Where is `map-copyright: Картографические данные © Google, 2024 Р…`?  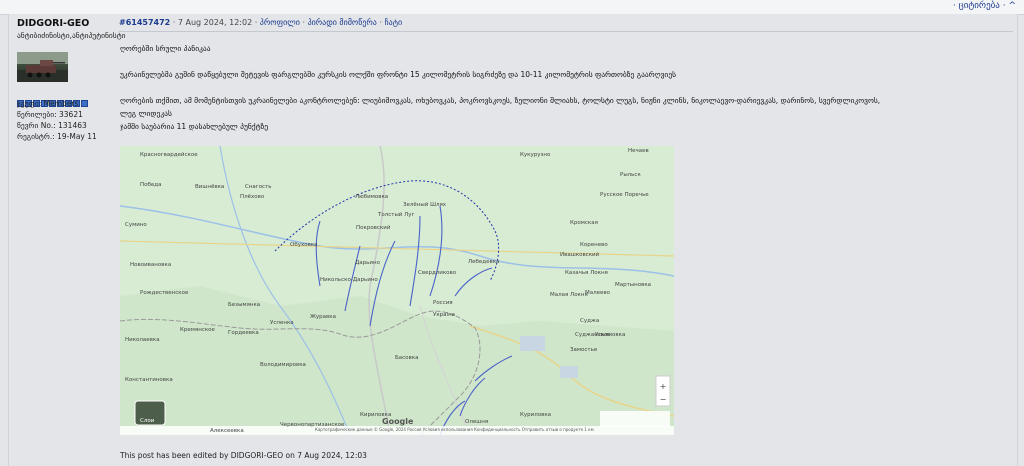
map-copyright: Картографические данные © Google, 2024 Р… is located at coordinates (454, 429).